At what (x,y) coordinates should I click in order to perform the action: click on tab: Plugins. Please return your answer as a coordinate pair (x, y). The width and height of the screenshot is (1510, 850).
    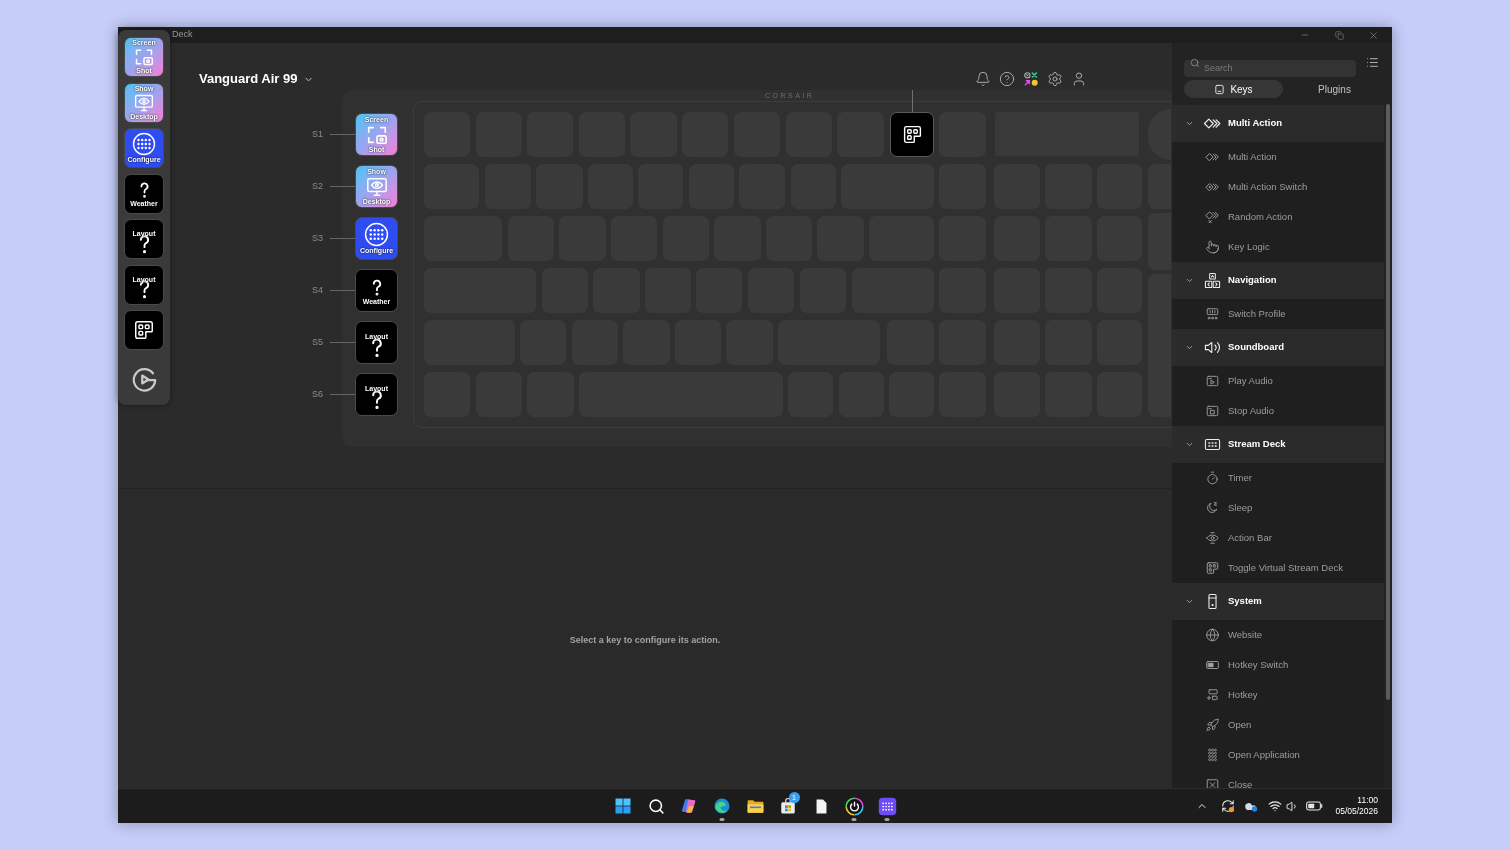
    Looking at the image, I should click on (1334, 89).